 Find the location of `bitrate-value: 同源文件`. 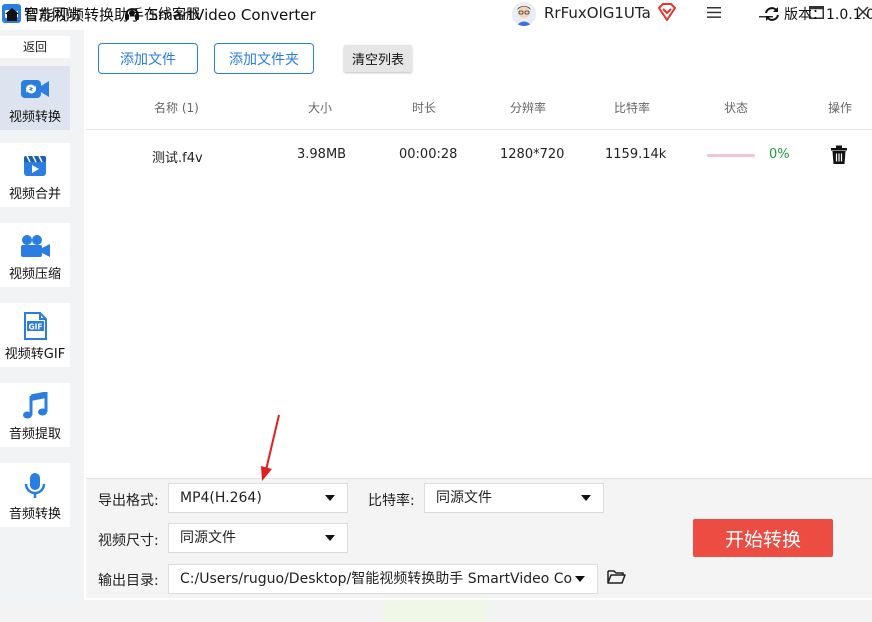

bitrate-value: 同源文件 is located at coordinates (464, 498).